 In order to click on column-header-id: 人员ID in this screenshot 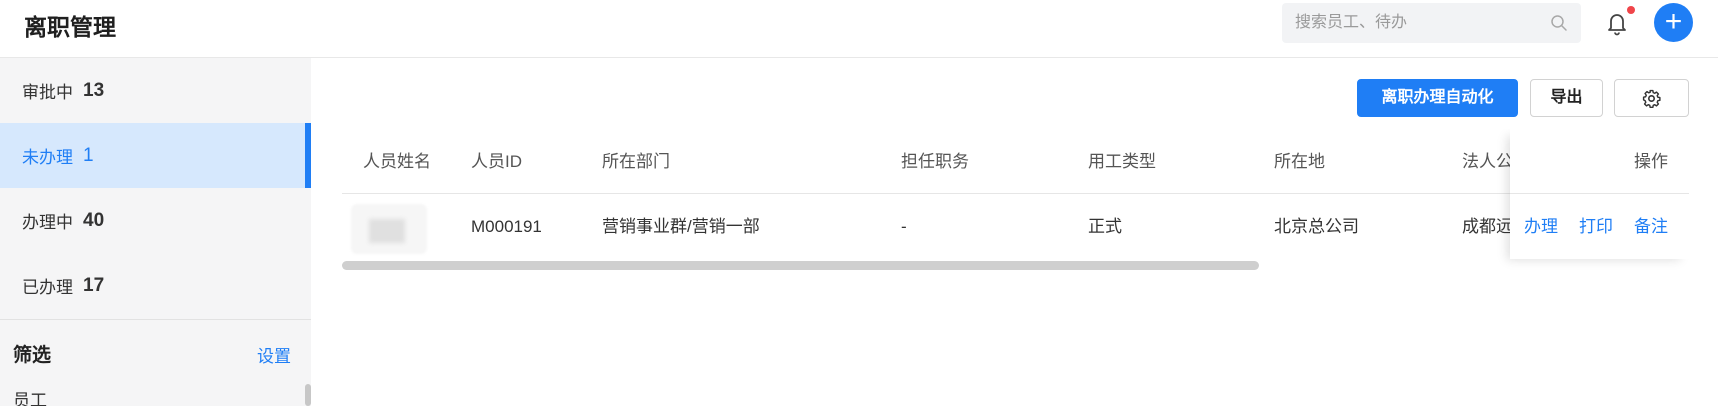, I will do `click(496, 161)`.